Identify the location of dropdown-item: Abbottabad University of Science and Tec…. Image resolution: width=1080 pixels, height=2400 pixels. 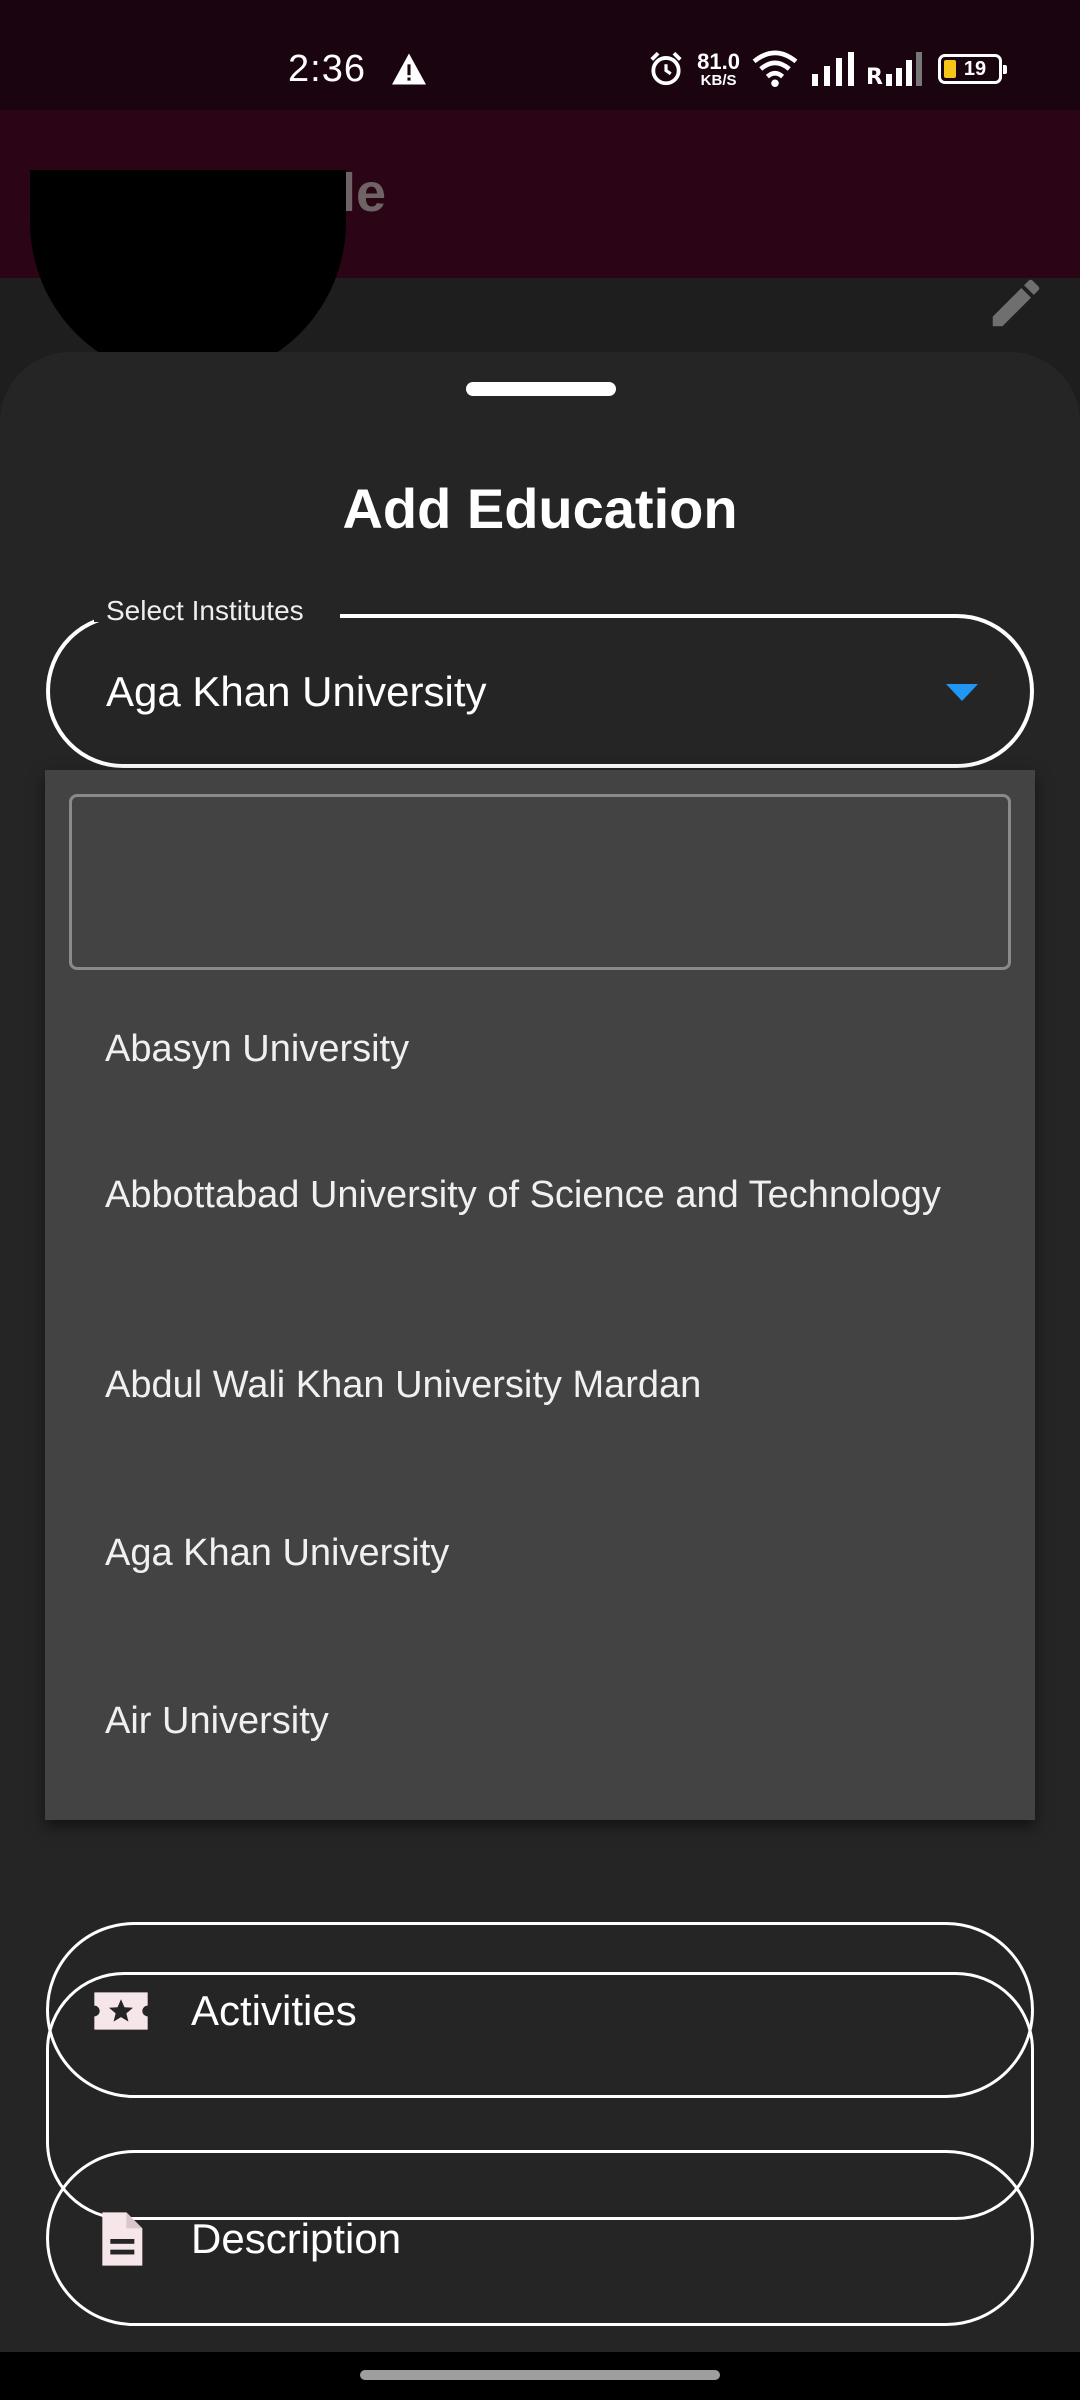
(545, 1195).